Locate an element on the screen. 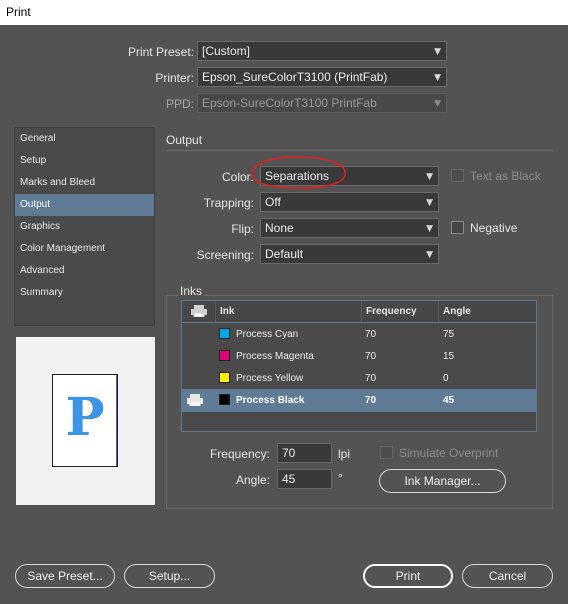 Image resolution: width=568 pixels, height=604 pixels. nav-item-graphics: Graphics is located at coordinates (84, 227).